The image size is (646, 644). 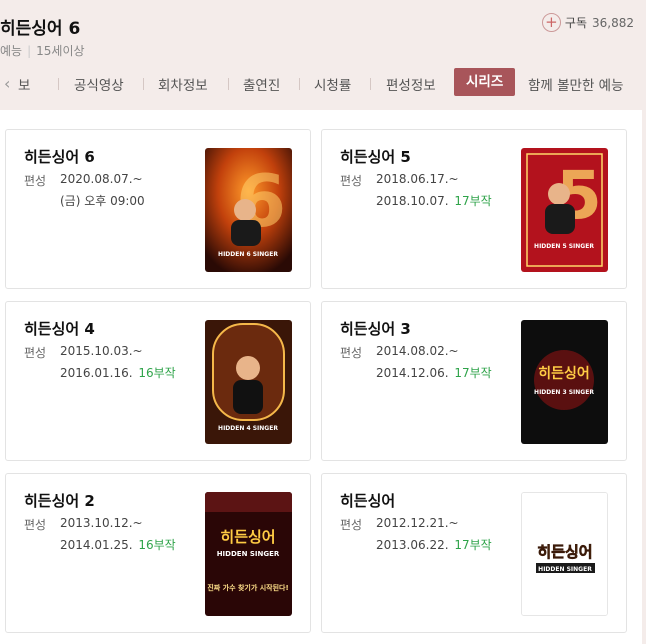 I want to click on poster-season-1: 히든싱어 HIDDEN SINGER, so click(x=564, y=554).